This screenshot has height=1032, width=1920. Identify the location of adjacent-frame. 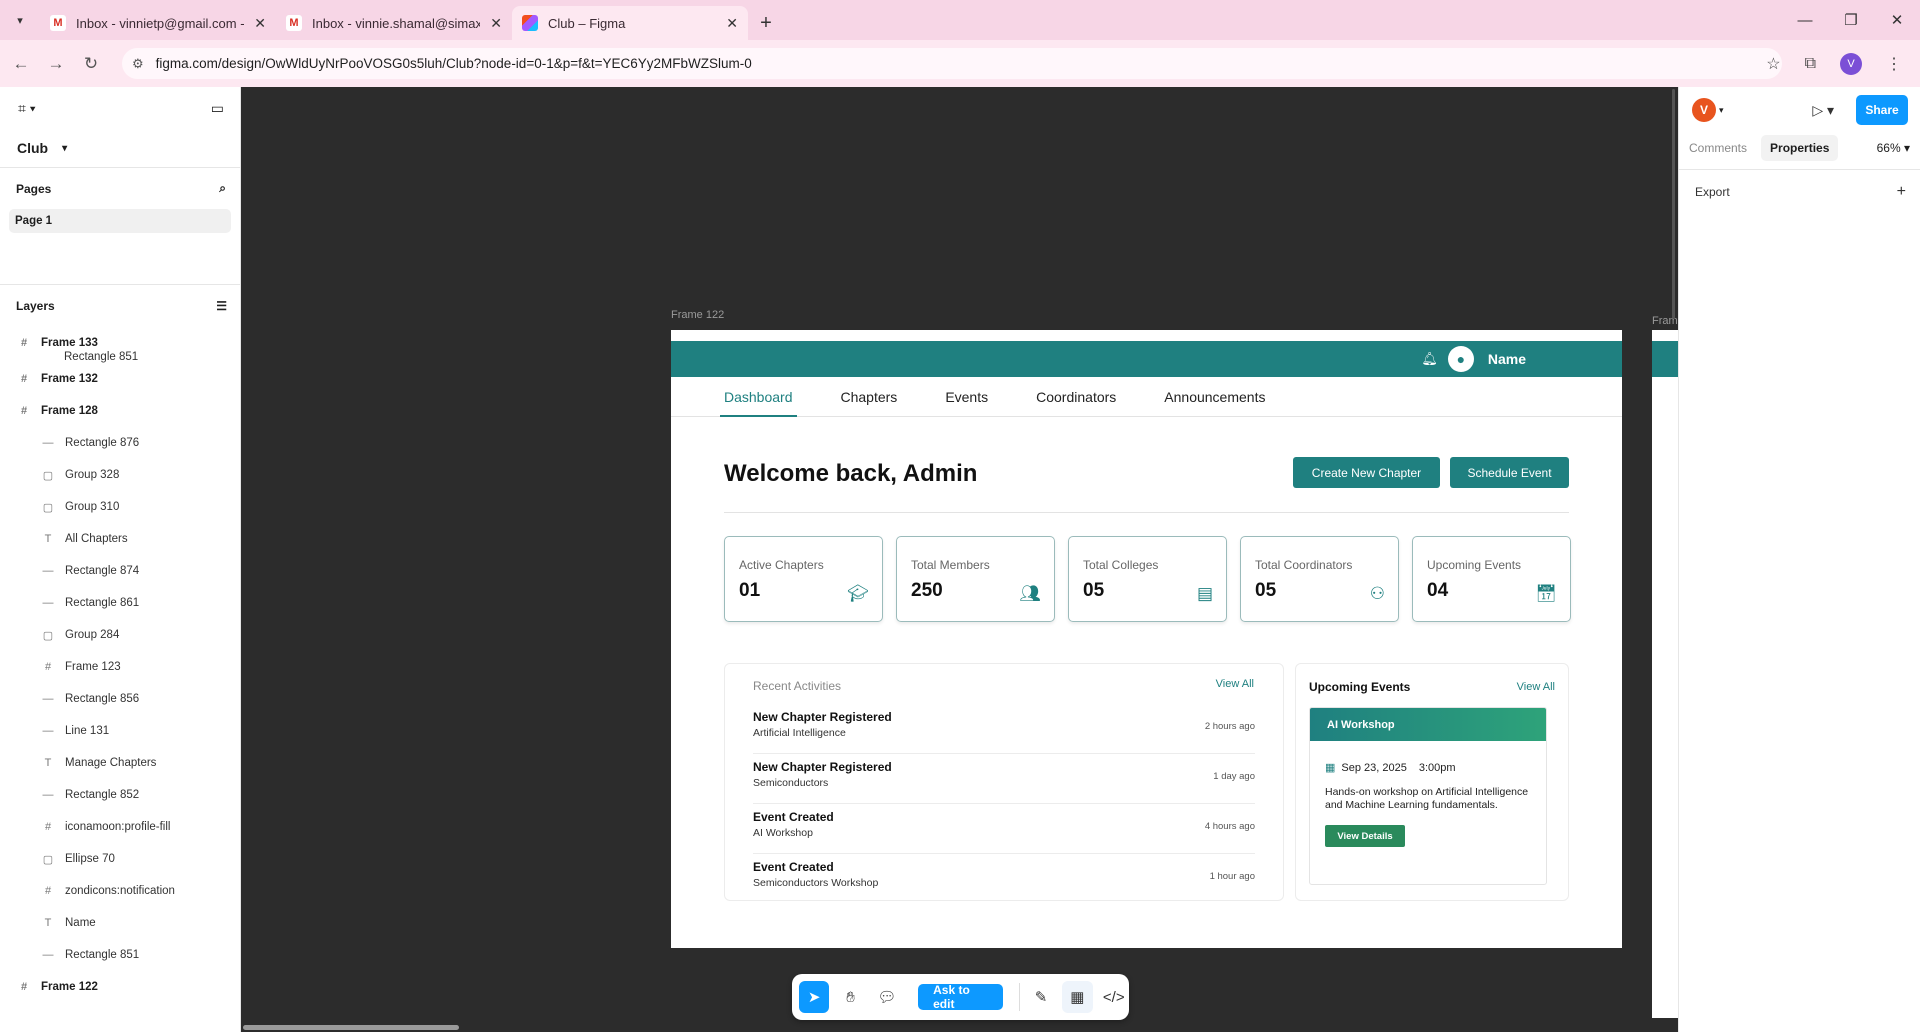
(1665, 674).